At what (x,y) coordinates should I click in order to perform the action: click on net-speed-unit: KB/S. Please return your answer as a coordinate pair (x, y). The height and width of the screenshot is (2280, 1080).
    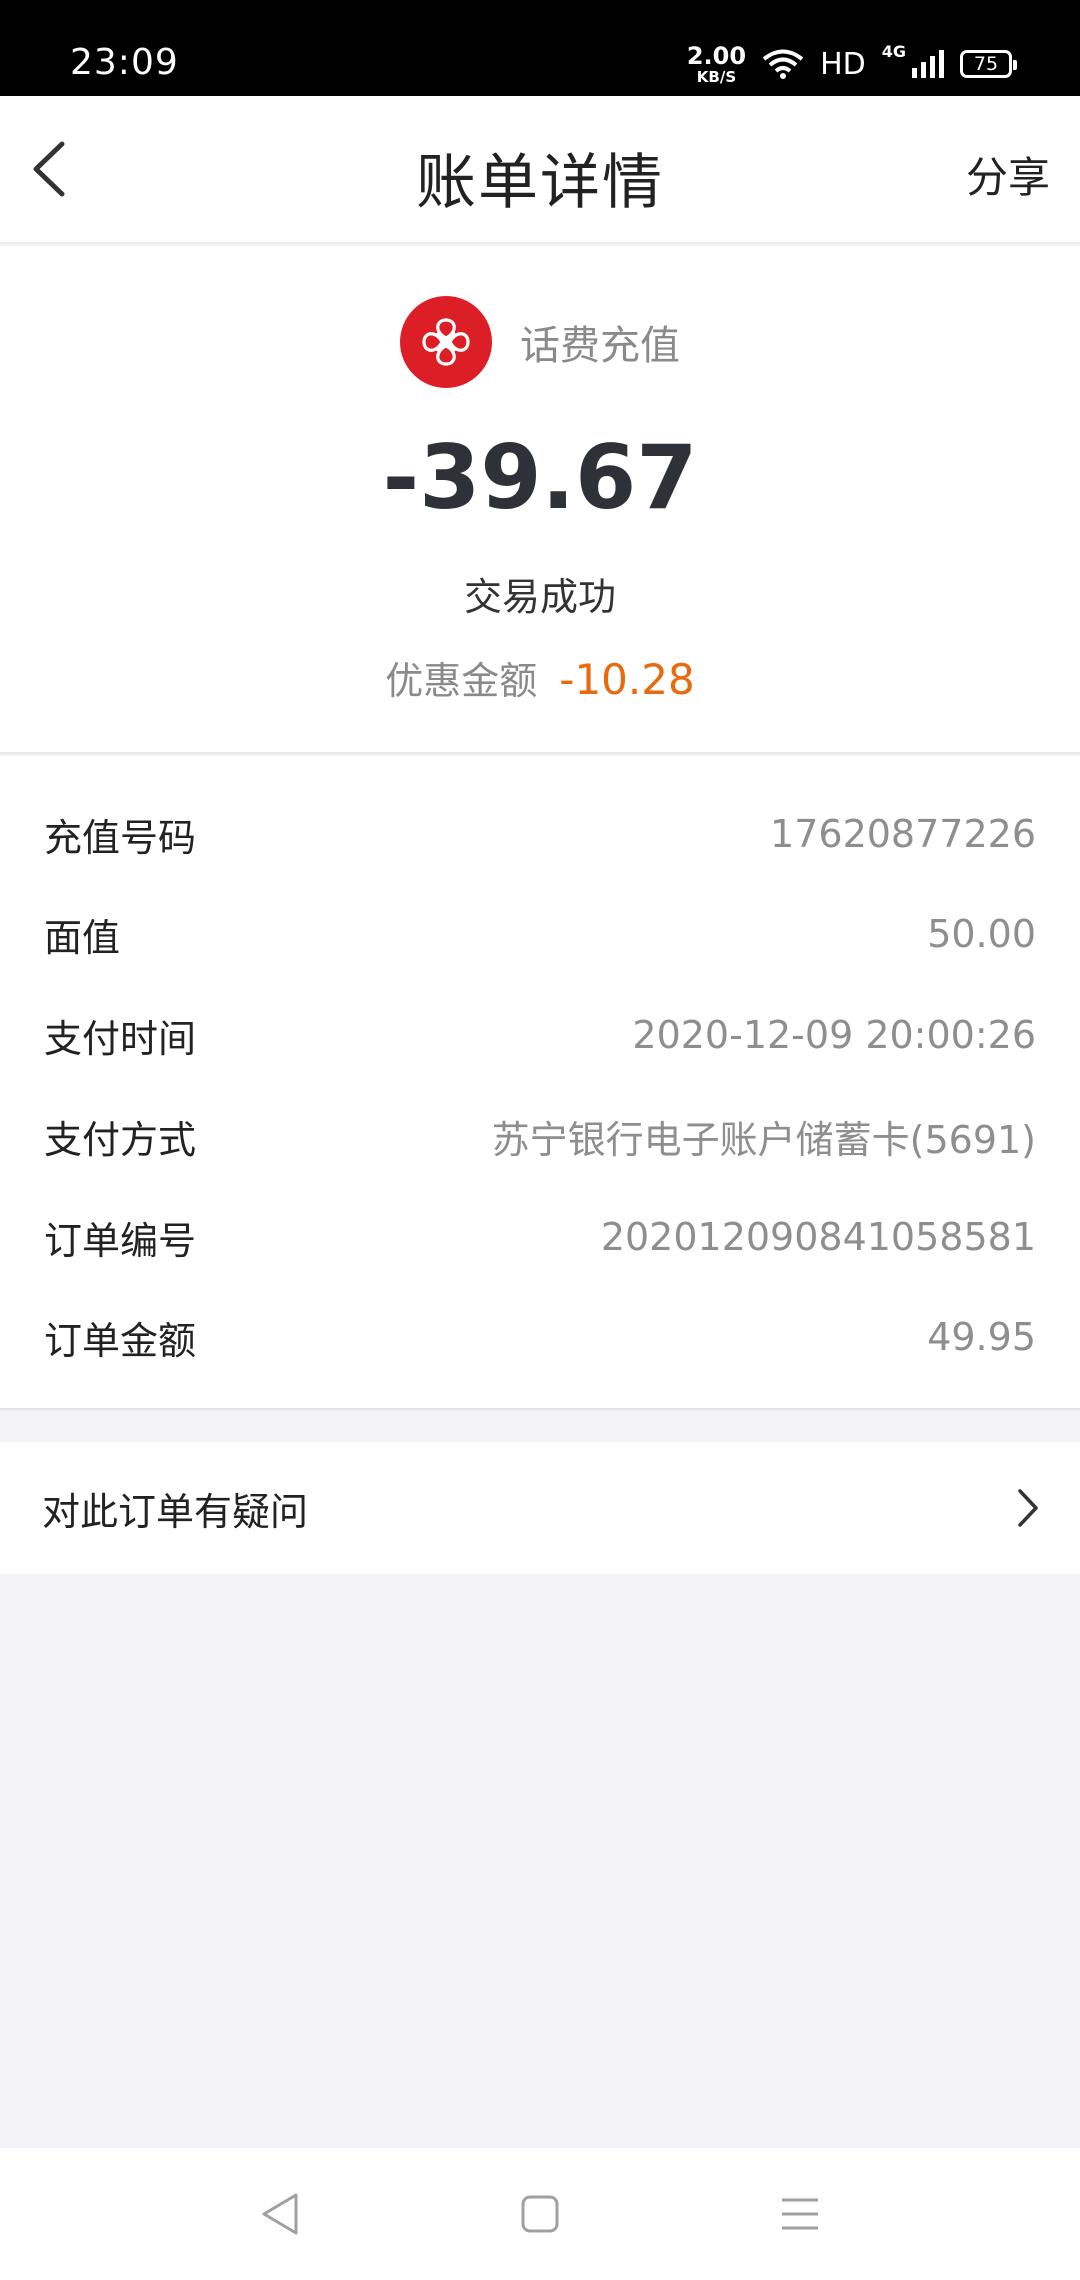
    Looking at the image, I should click on (716, 76).